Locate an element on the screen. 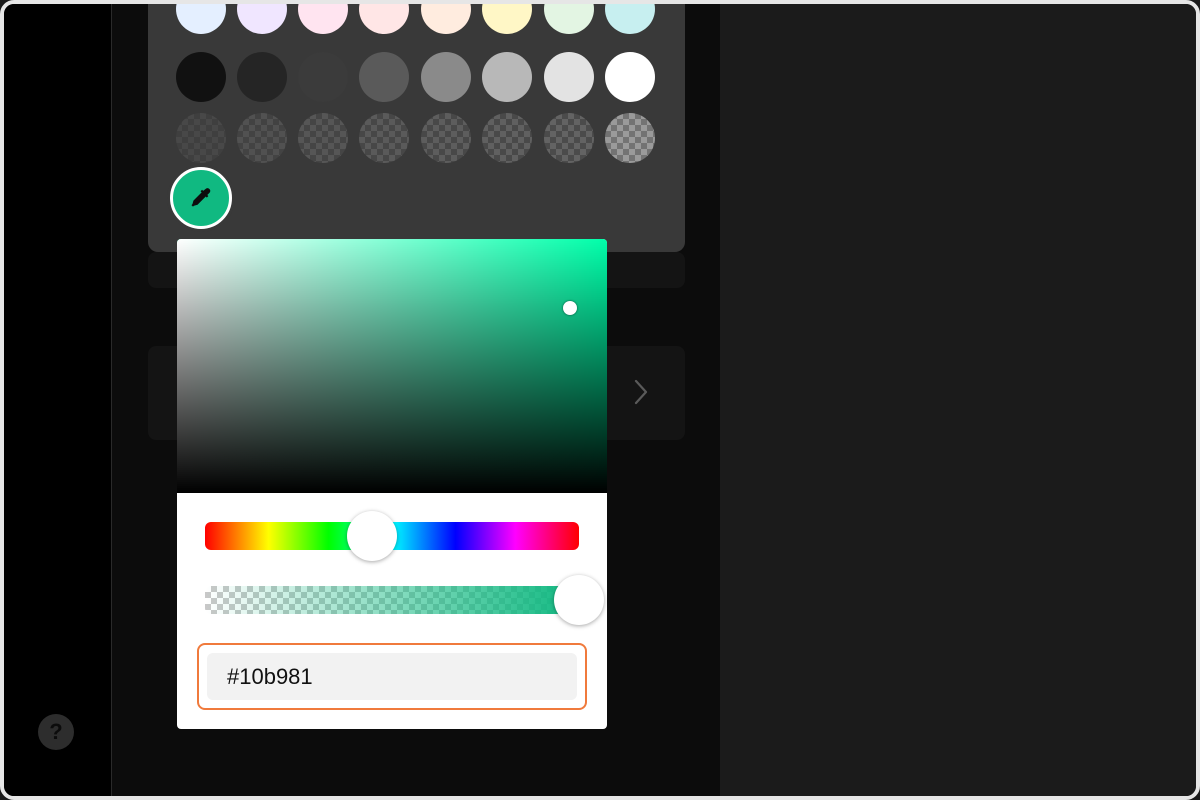 This screenshot has width=1200, height=800. saturation-value-thumb is located at coordinates (570, 308).